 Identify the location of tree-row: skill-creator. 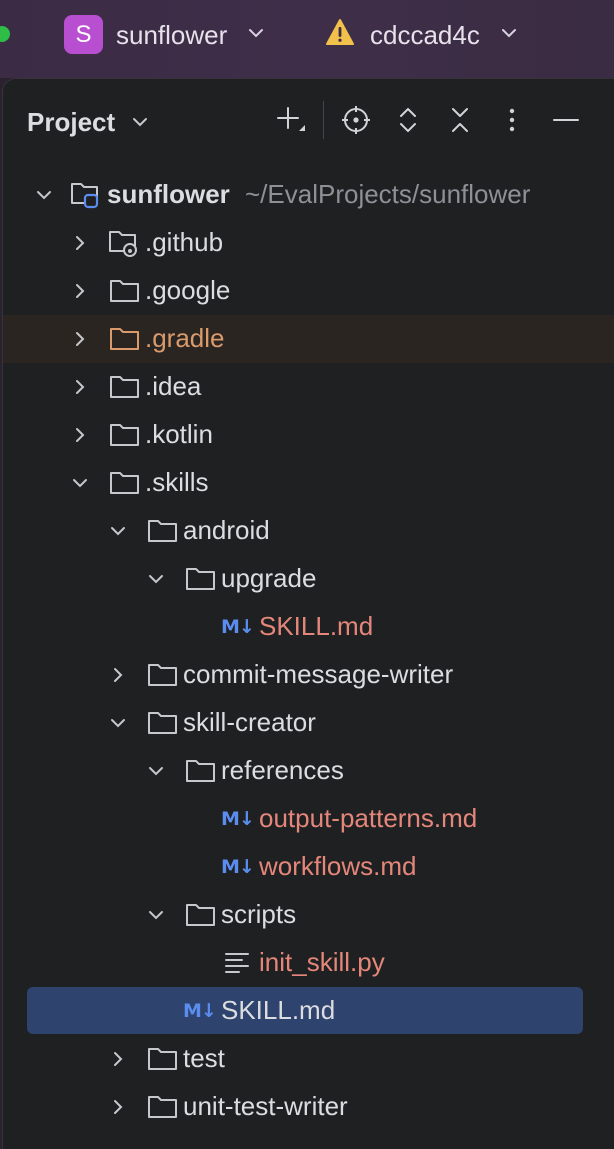
(308, 723).